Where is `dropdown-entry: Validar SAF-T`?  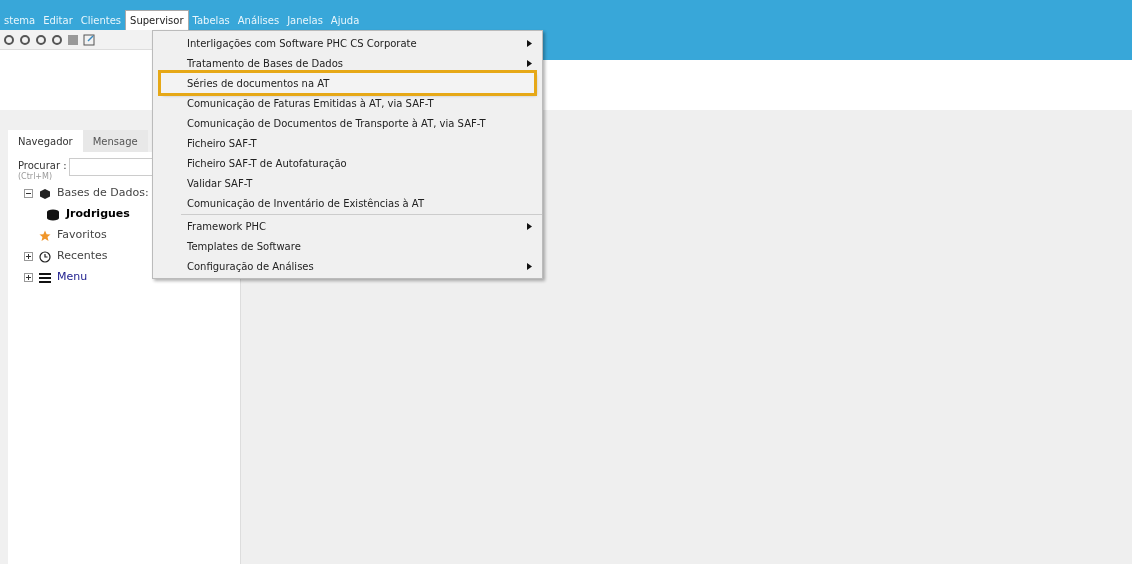 dropdown-entry: Validar SAF-T is located at coordinates (347, 183).